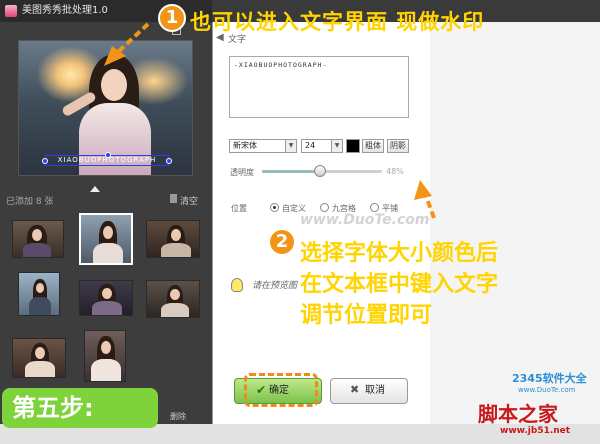  What do you see at coordinates (535, 431) in the screenshot?
I see `jb51-watermark: www.jb51.net` at bounding box center [535, 431].